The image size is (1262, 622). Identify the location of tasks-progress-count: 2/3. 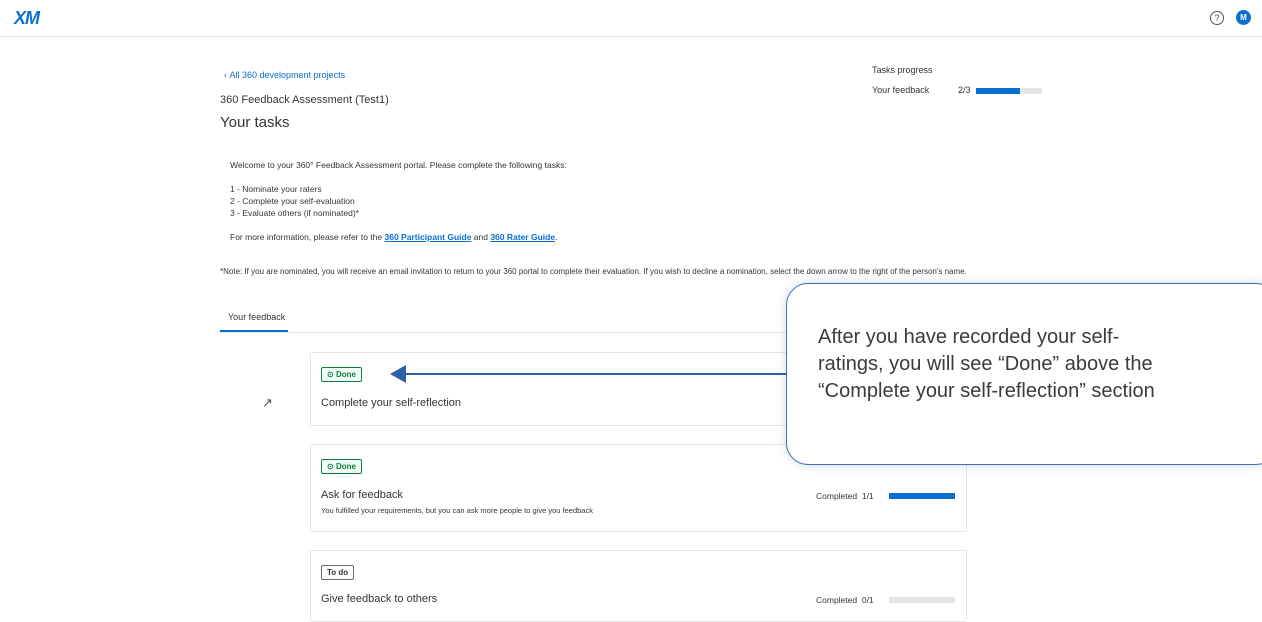
(964, 90).